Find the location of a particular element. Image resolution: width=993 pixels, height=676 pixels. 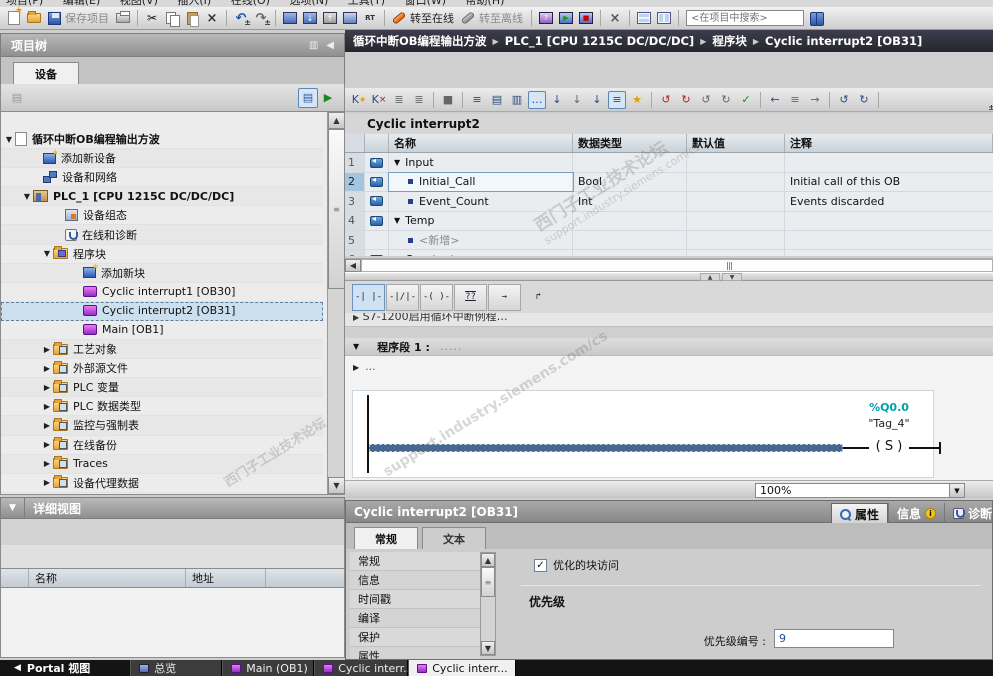

update-calls-icon: ↻ is located at coordinates (726, 100).